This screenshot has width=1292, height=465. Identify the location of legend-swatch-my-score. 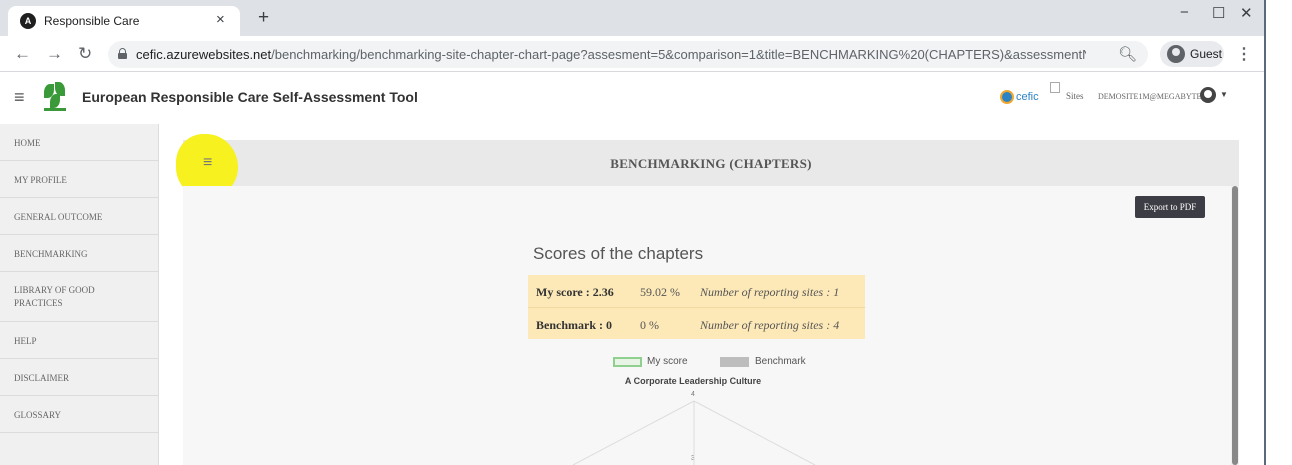
(627, 362).